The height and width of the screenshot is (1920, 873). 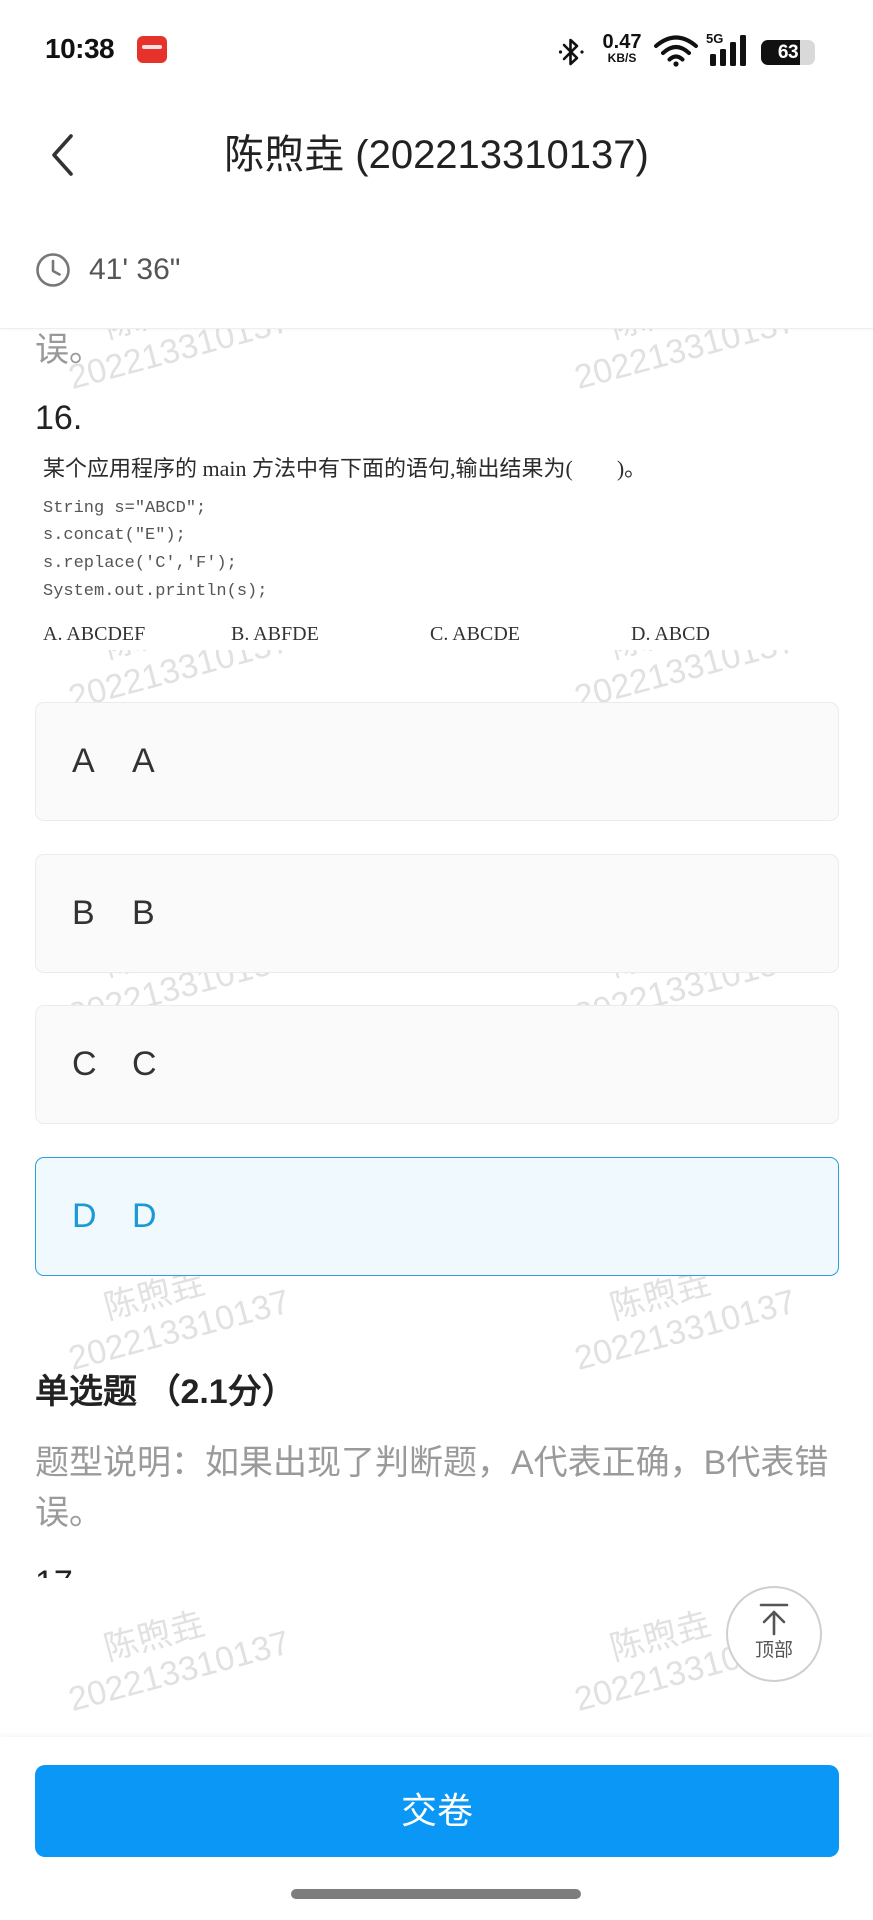 I want to click on option-key: D, so click(x=84, y=1216).